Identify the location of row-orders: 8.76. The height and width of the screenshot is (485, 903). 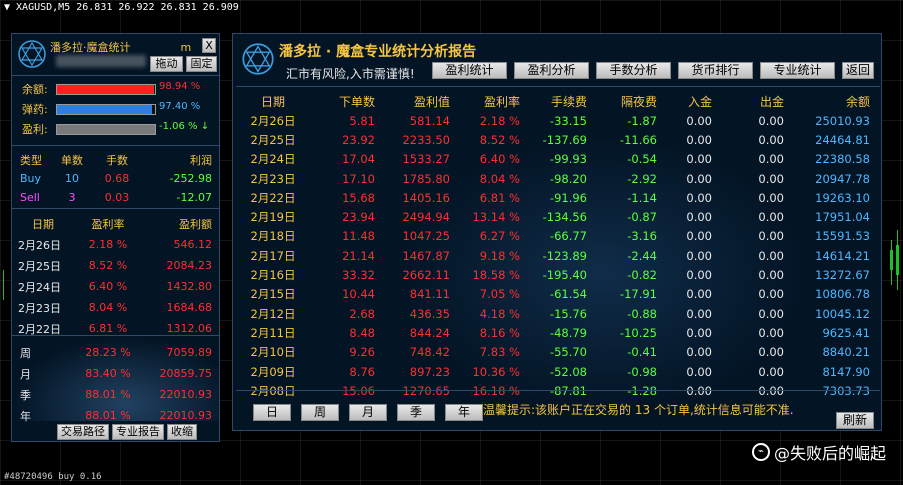
(362, 371).